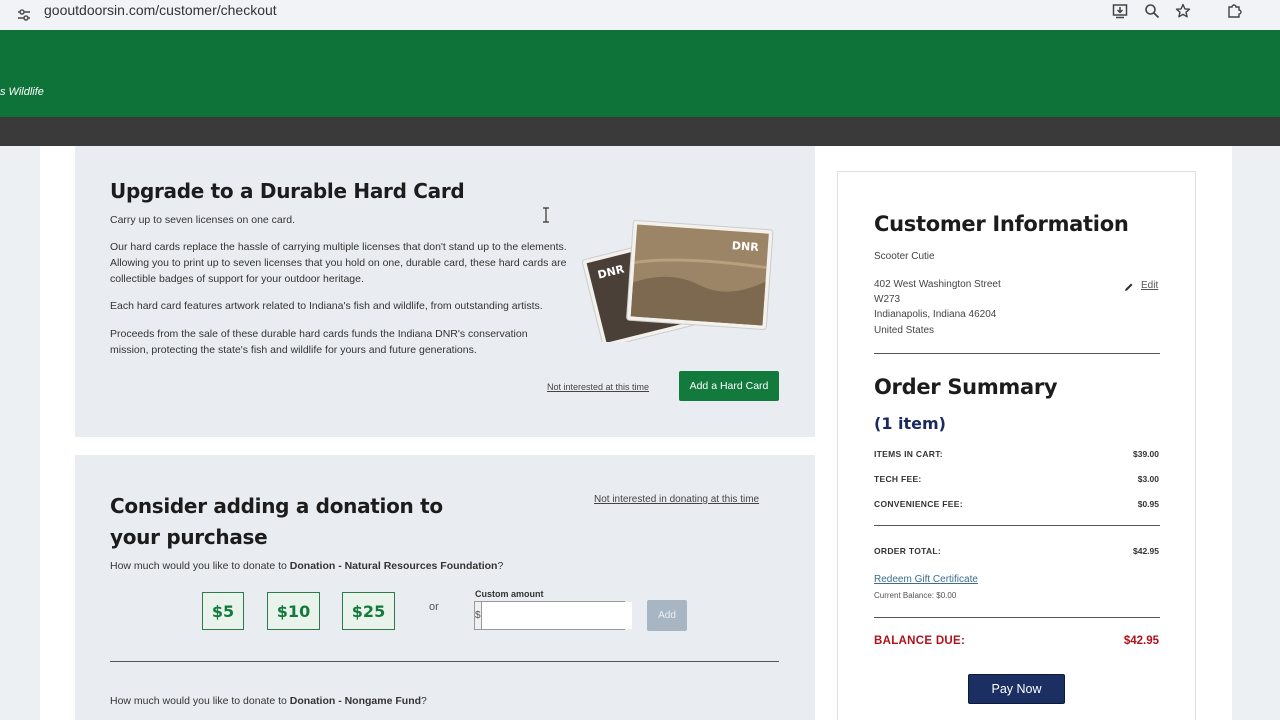  What do you see at coordinates (667, 615) in the screenshot?
I see `add-donation-button: Add` at bounding box center [667, 615].